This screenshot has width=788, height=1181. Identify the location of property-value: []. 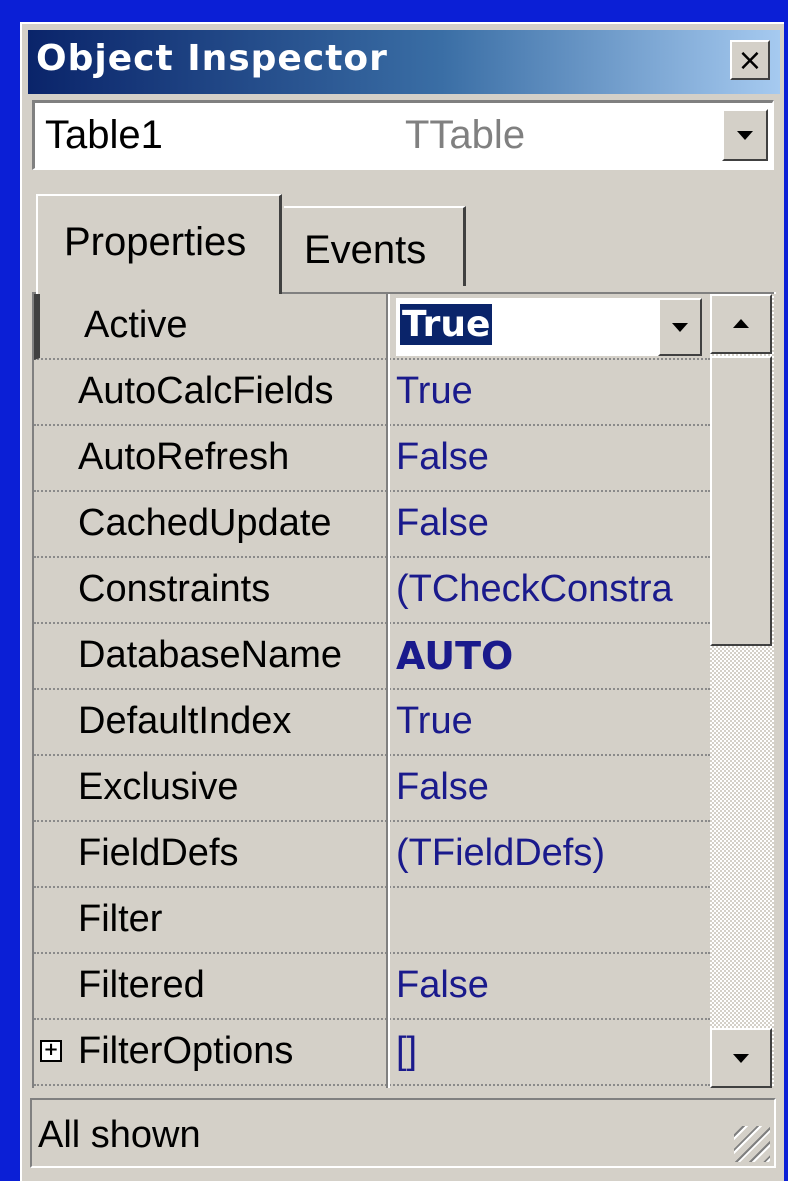
(554, 1051).